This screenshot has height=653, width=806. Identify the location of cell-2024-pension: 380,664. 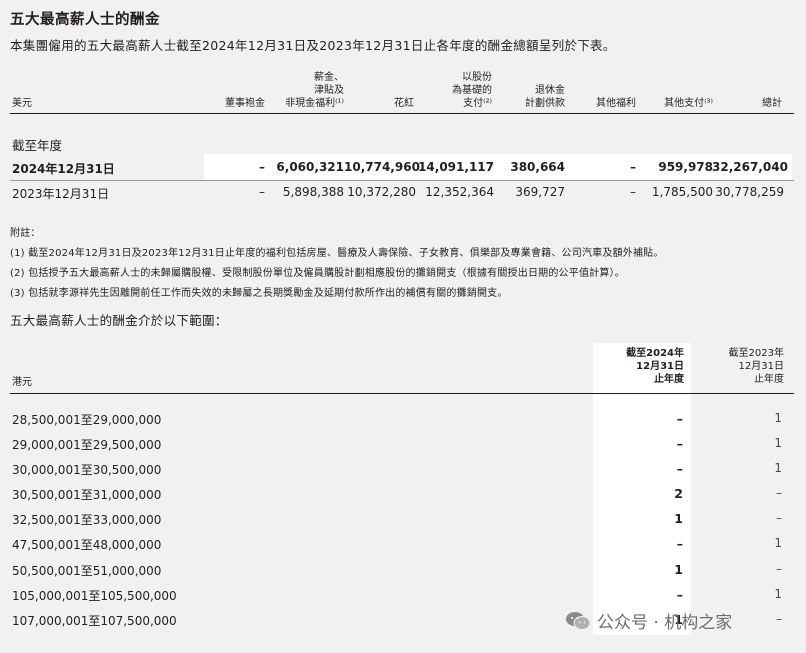
(537, 167).